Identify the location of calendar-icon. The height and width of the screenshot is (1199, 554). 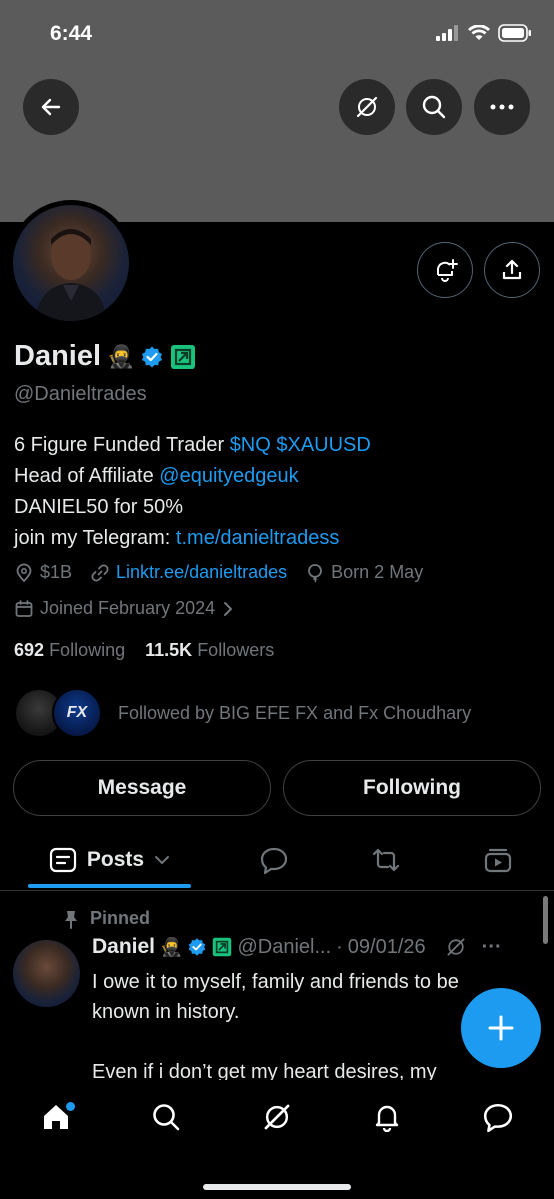
(24, 608).